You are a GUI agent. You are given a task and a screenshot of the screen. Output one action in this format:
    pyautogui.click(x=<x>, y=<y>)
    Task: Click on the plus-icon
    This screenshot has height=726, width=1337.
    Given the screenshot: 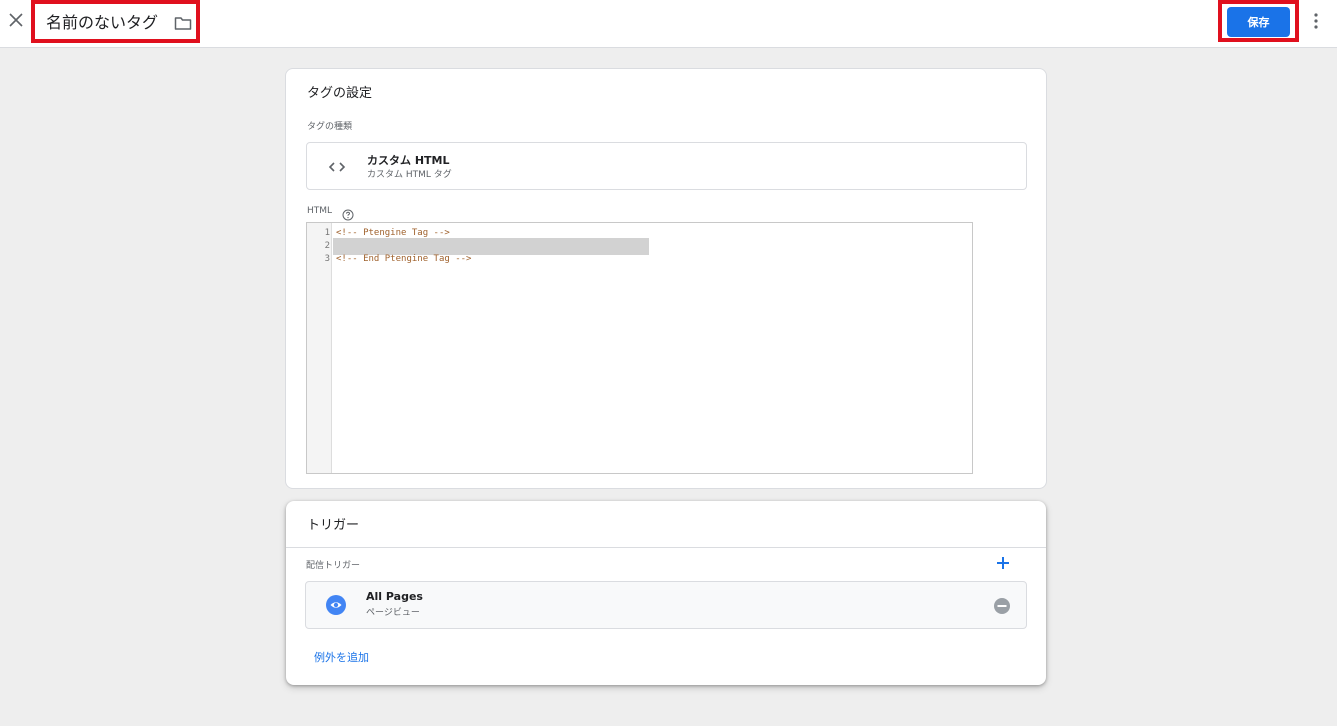 What is the action you would take?
    pyautogui.click(x=1003, y=563)
    